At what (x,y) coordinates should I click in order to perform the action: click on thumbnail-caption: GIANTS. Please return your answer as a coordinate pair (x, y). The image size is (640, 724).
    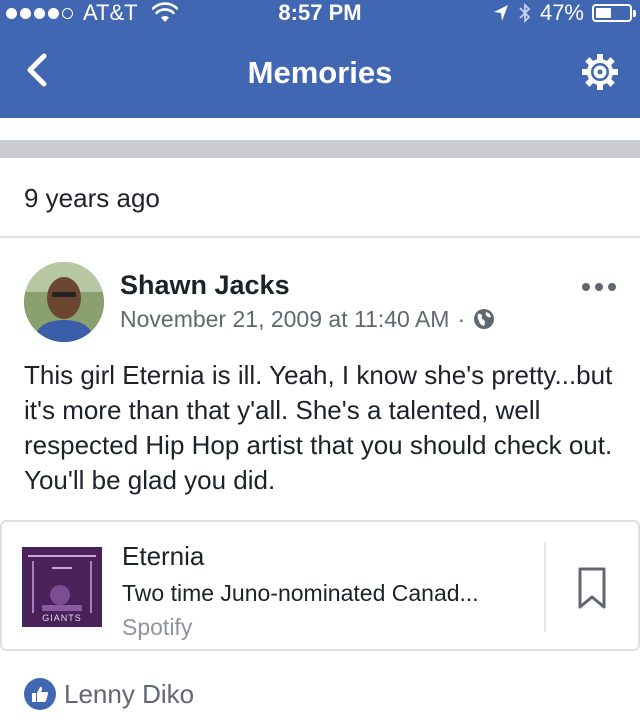
    Looking at the image, I should click on (62, 618).